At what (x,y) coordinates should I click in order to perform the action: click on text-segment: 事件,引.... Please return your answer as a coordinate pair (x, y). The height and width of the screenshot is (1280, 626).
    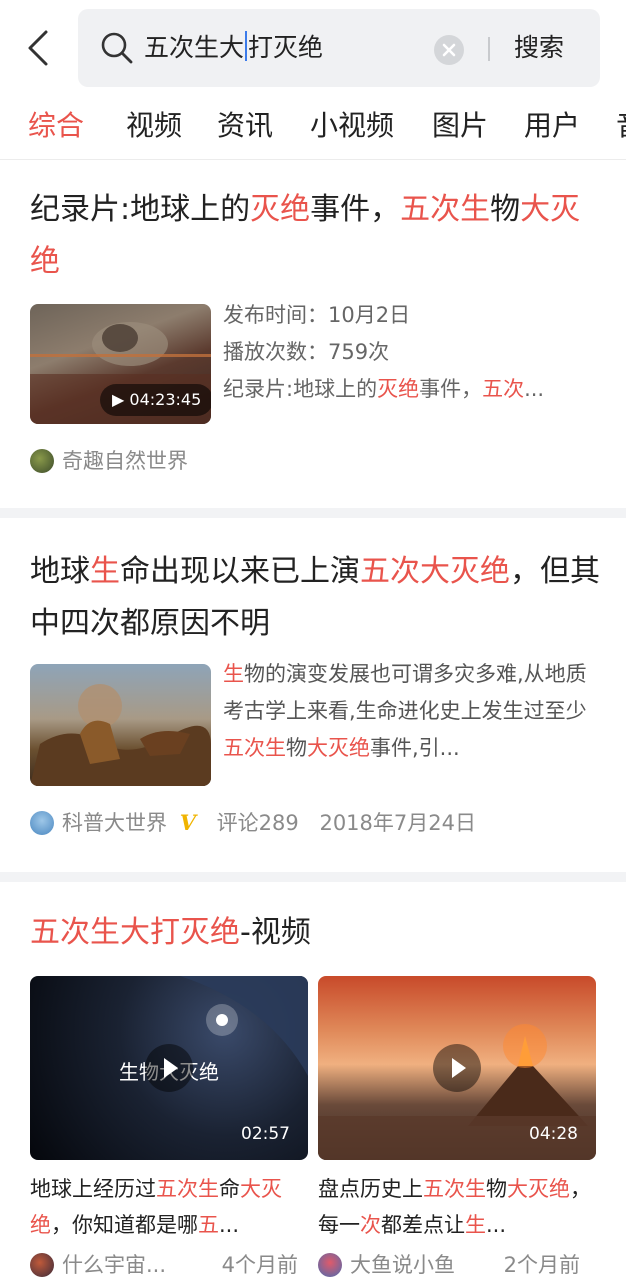
    Looking at the image, I should click on (415, 748).